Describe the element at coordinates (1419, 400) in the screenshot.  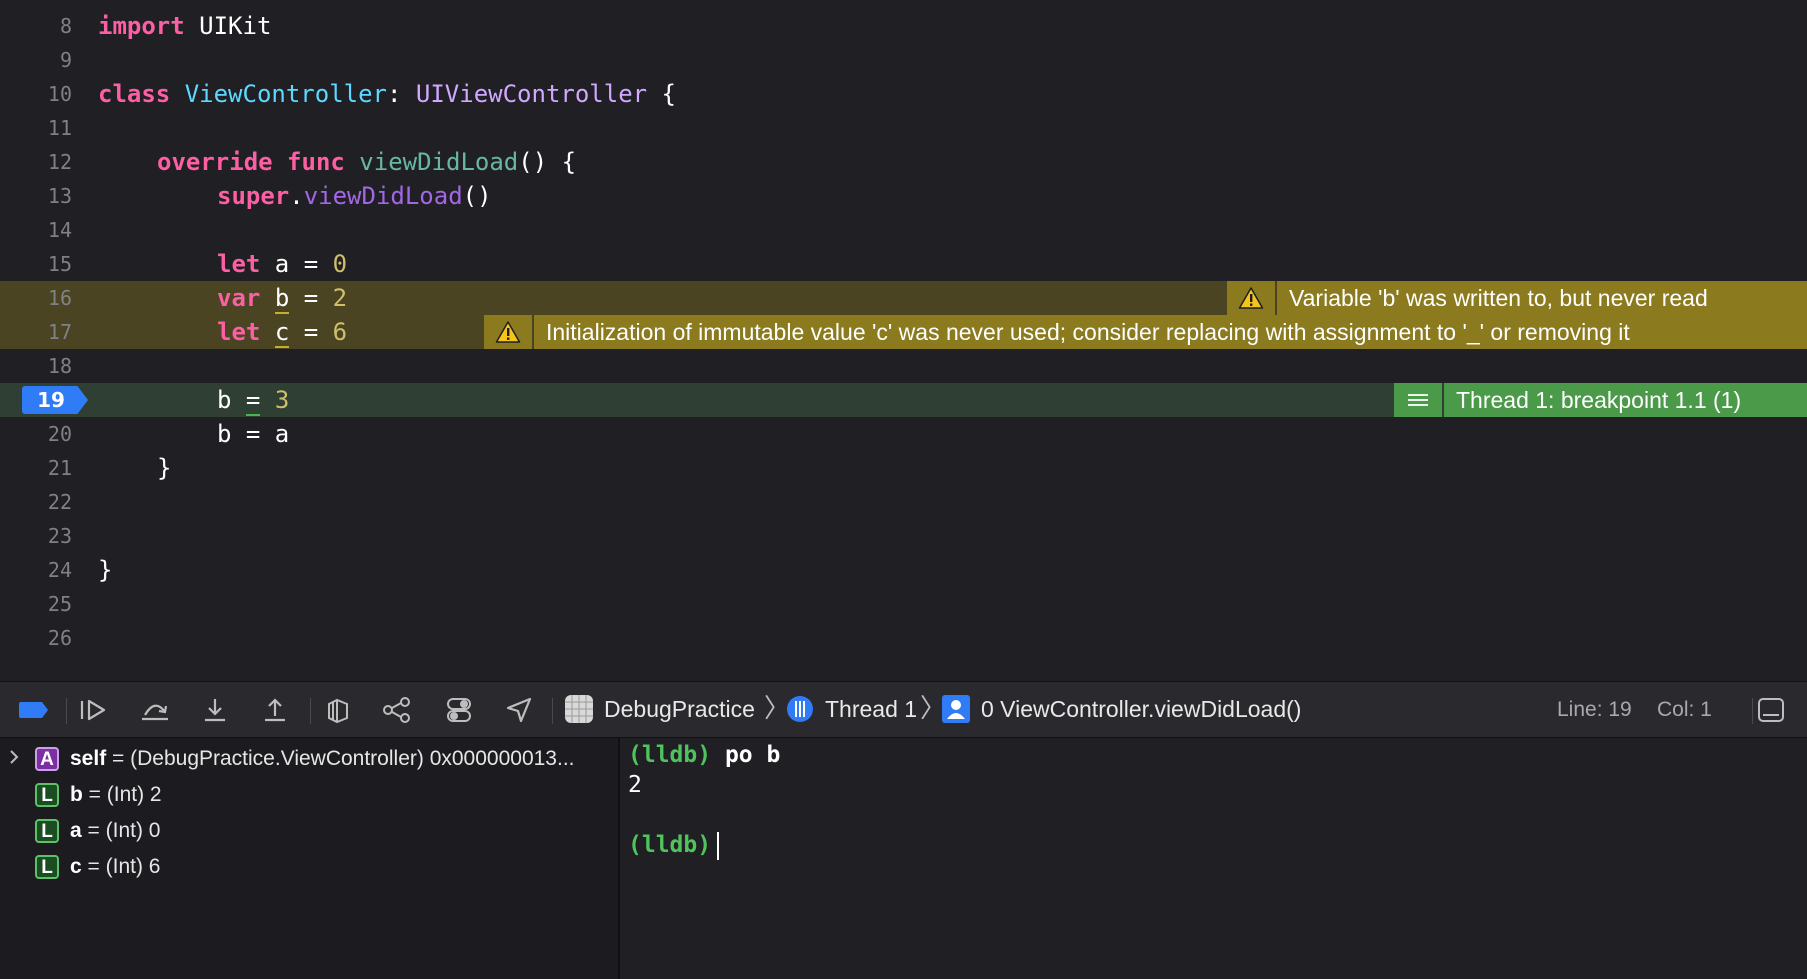
I see `stack-lines-icon` at that location.